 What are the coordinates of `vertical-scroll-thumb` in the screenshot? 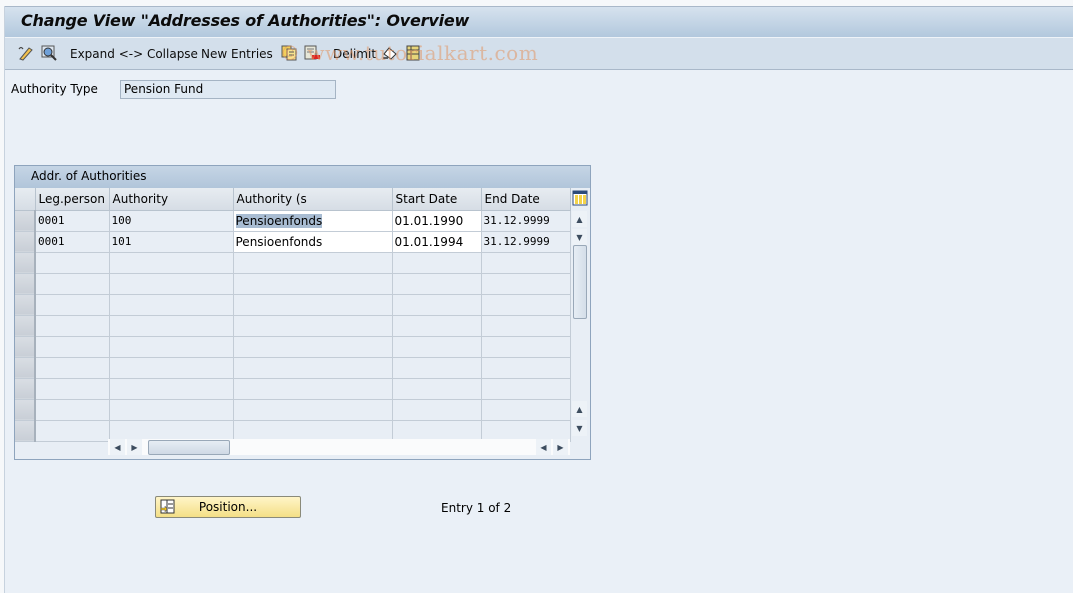 It's located at (580, 282).